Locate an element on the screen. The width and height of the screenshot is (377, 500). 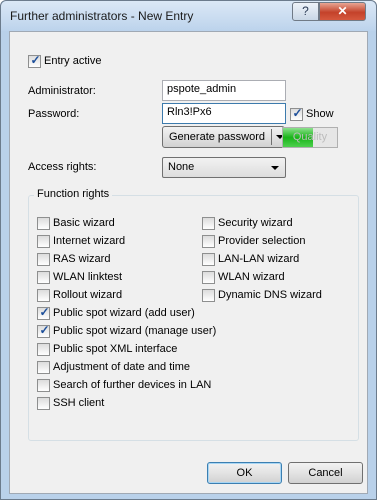
window-title: Further administrators - New Entry is located at coordinates (102, 16).